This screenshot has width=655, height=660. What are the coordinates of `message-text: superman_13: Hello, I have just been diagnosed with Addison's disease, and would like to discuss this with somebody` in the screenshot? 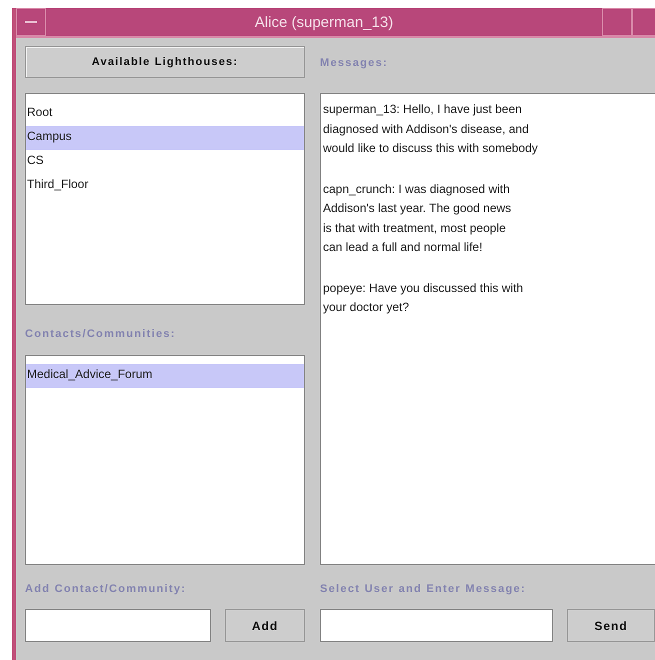 It's located at (431, 129).